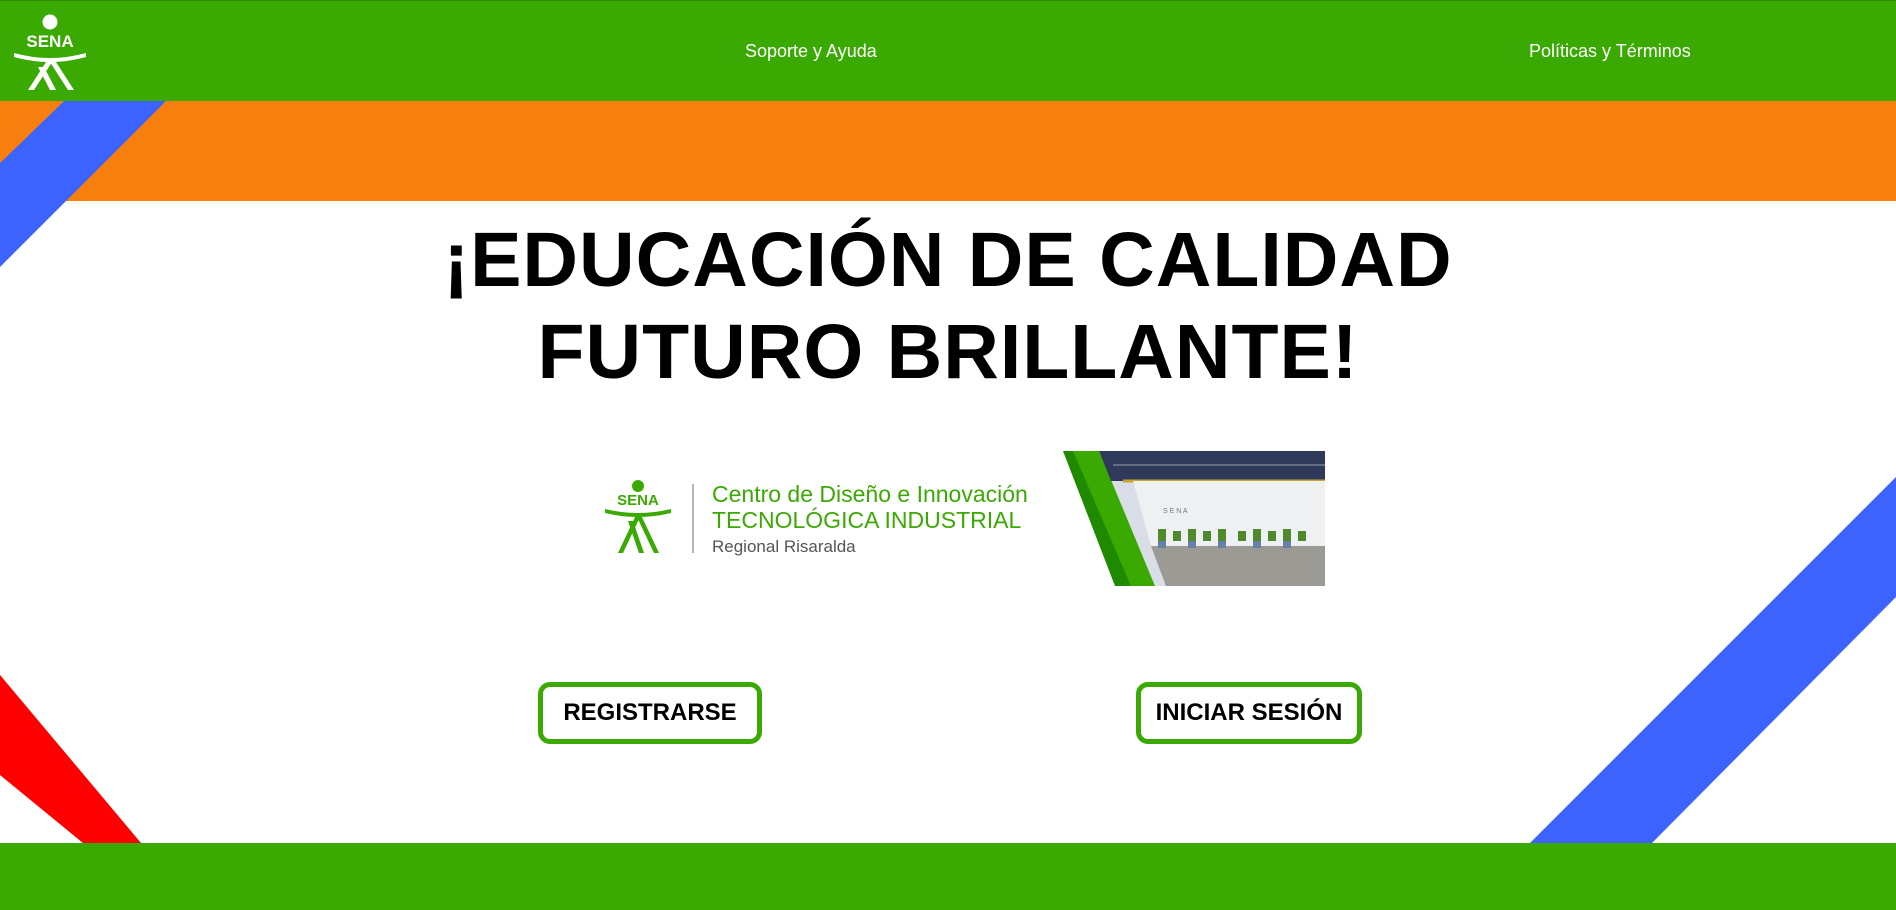  What do you see at coordinates (948, 151) in the screenshot?
I see `orange-band` at bounding box center [948, 151].